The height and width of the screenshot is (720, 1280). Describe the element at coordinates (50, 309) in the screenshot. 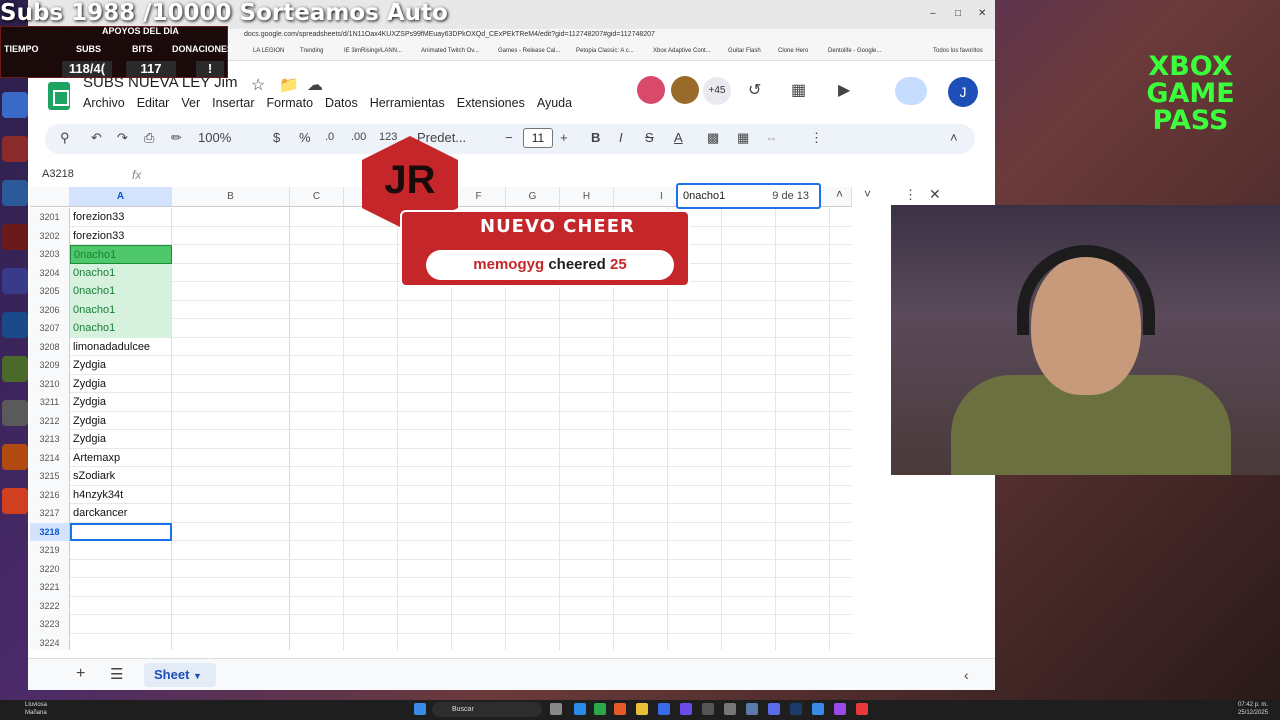

I see `row-number: 3206` at that location.